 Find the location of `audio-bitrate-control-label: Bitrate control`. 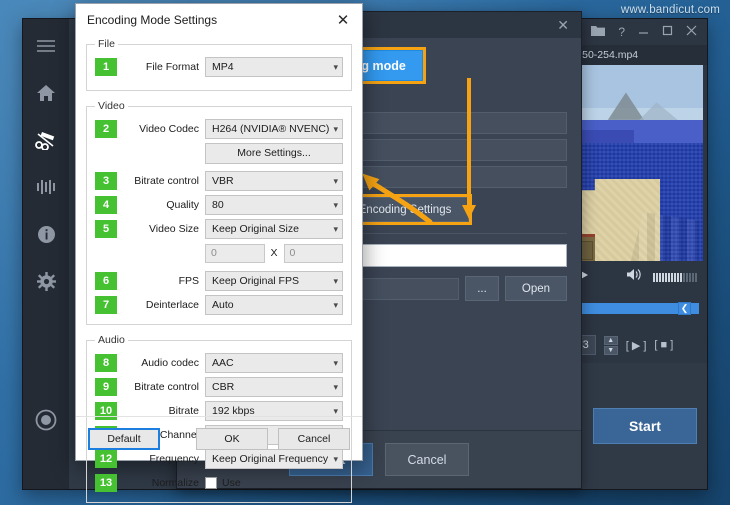

audio-bitrate-control-label: Bitrate control is located at coordinates (166, 387).